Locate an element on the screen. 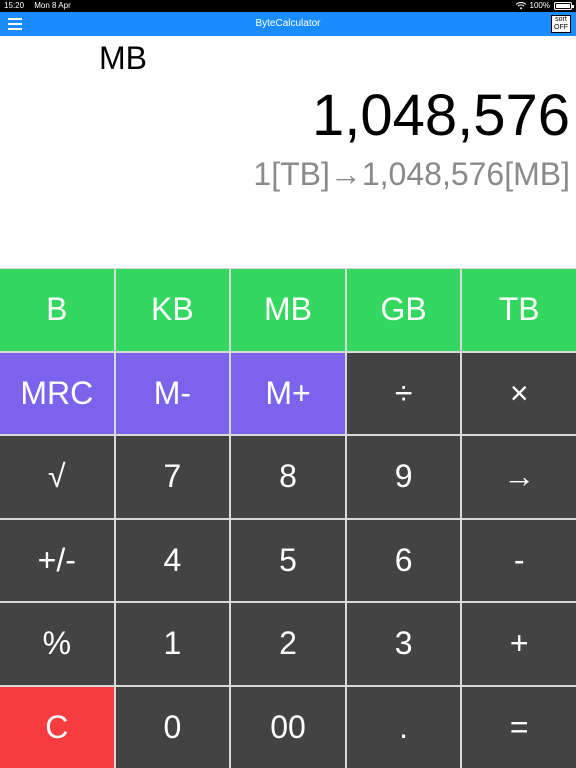 This screenshot has height=768, width=576. memory-minus-key: M- is located at coordinates (172, 393).